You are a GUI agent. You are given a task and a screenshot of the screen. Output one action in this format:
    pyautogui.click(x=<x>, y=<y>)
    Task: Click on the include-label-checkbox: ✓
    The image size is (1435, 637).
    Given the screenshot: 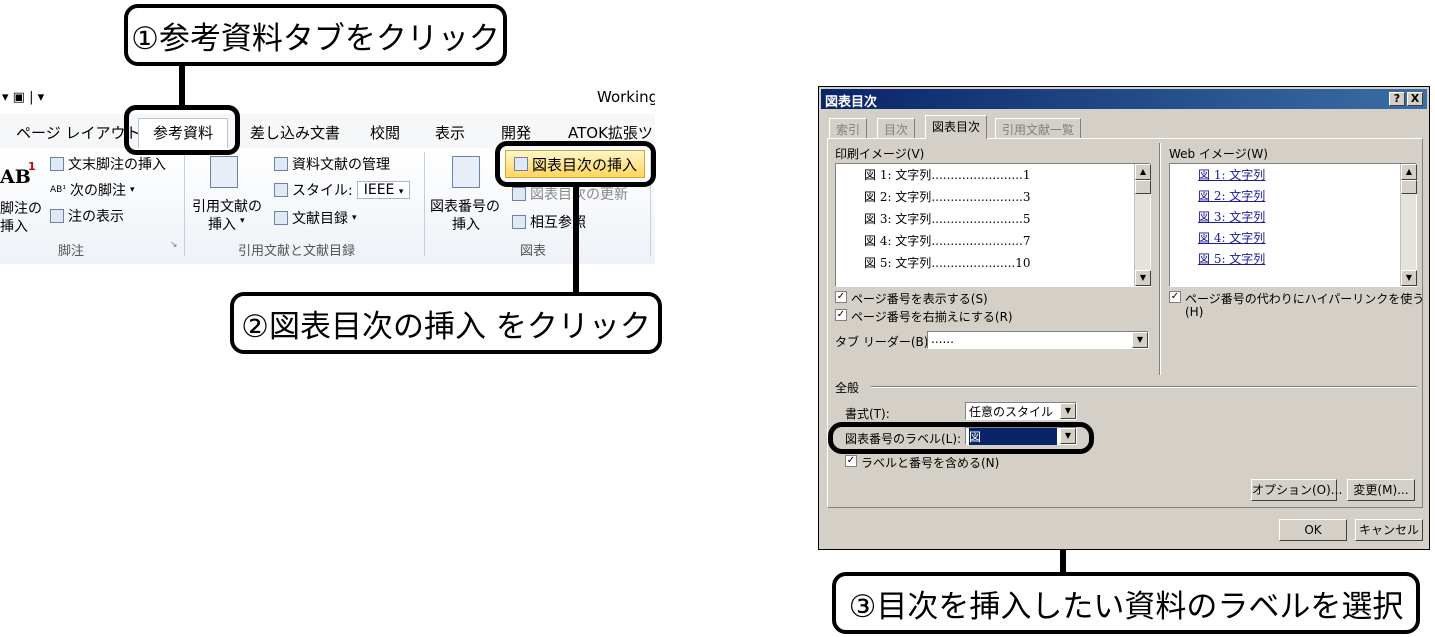 What is the action you would take?
    pyautogui.click(x=851, y=461)
    